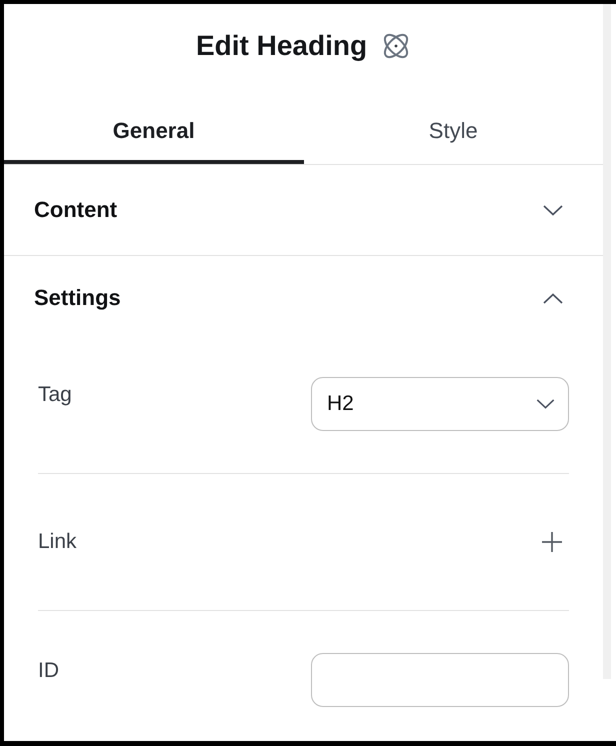 Image resolution: width=616 pixels, height=746 pixels. Describe the element at coordinates (440, 404) in the screenshot. I see `tag-select: H2` at that location.